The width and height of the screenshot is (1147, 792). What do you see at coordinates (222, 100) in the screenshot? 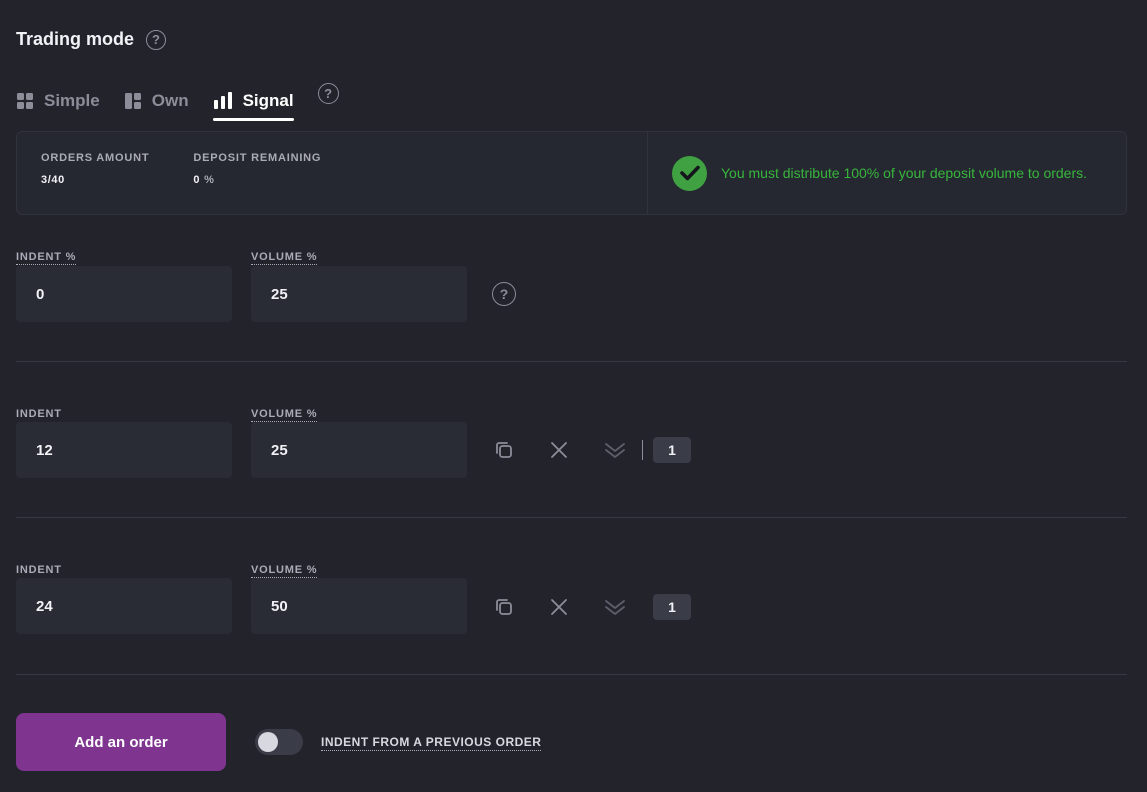
I see `bar-chart-icon` at bounding box center [222, 100].